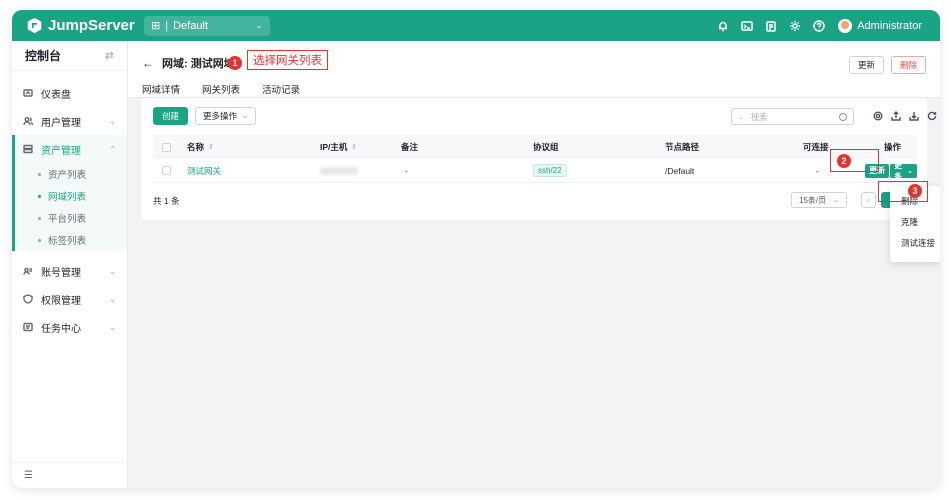  I want to click on sidebar-subitem-domain-list: 网域列表, so click(69, 196).